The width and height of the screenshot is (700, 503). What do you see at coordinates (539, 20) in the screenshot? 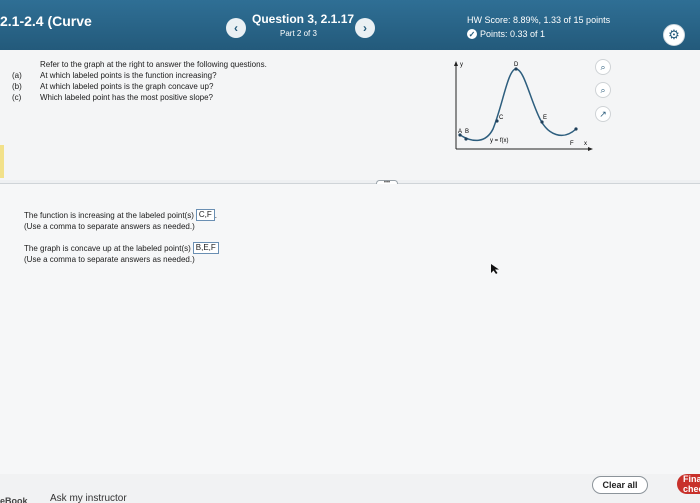
I see `hw-score: HW Score: 8.89%, 1.33 of 15 points` at bounding box center [539, 20].